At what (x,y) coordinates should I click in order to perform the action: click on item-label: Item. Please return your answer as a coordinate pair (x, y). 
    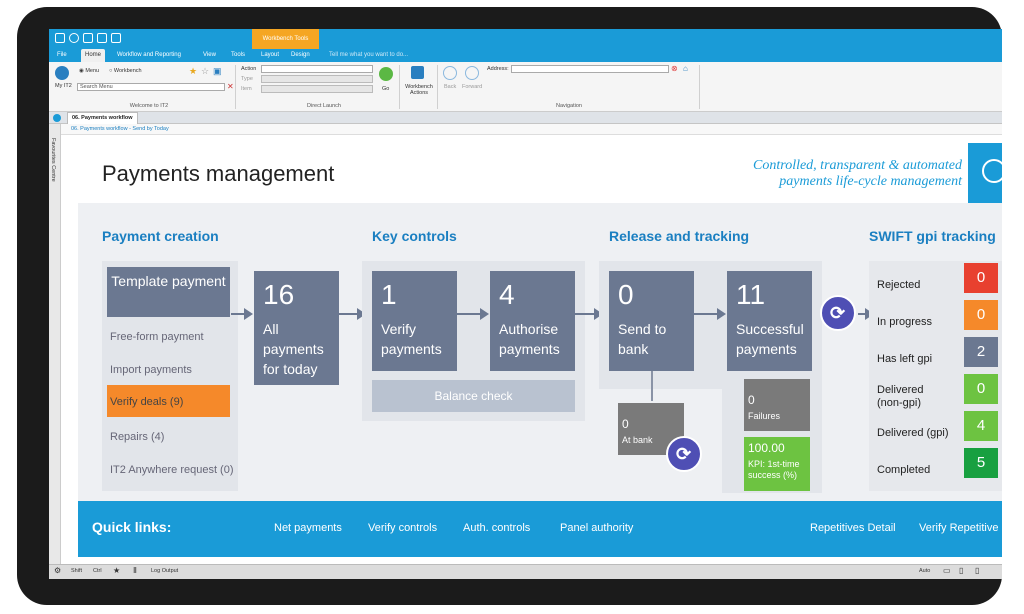
    Looking at the image, I should click on (246, 89).